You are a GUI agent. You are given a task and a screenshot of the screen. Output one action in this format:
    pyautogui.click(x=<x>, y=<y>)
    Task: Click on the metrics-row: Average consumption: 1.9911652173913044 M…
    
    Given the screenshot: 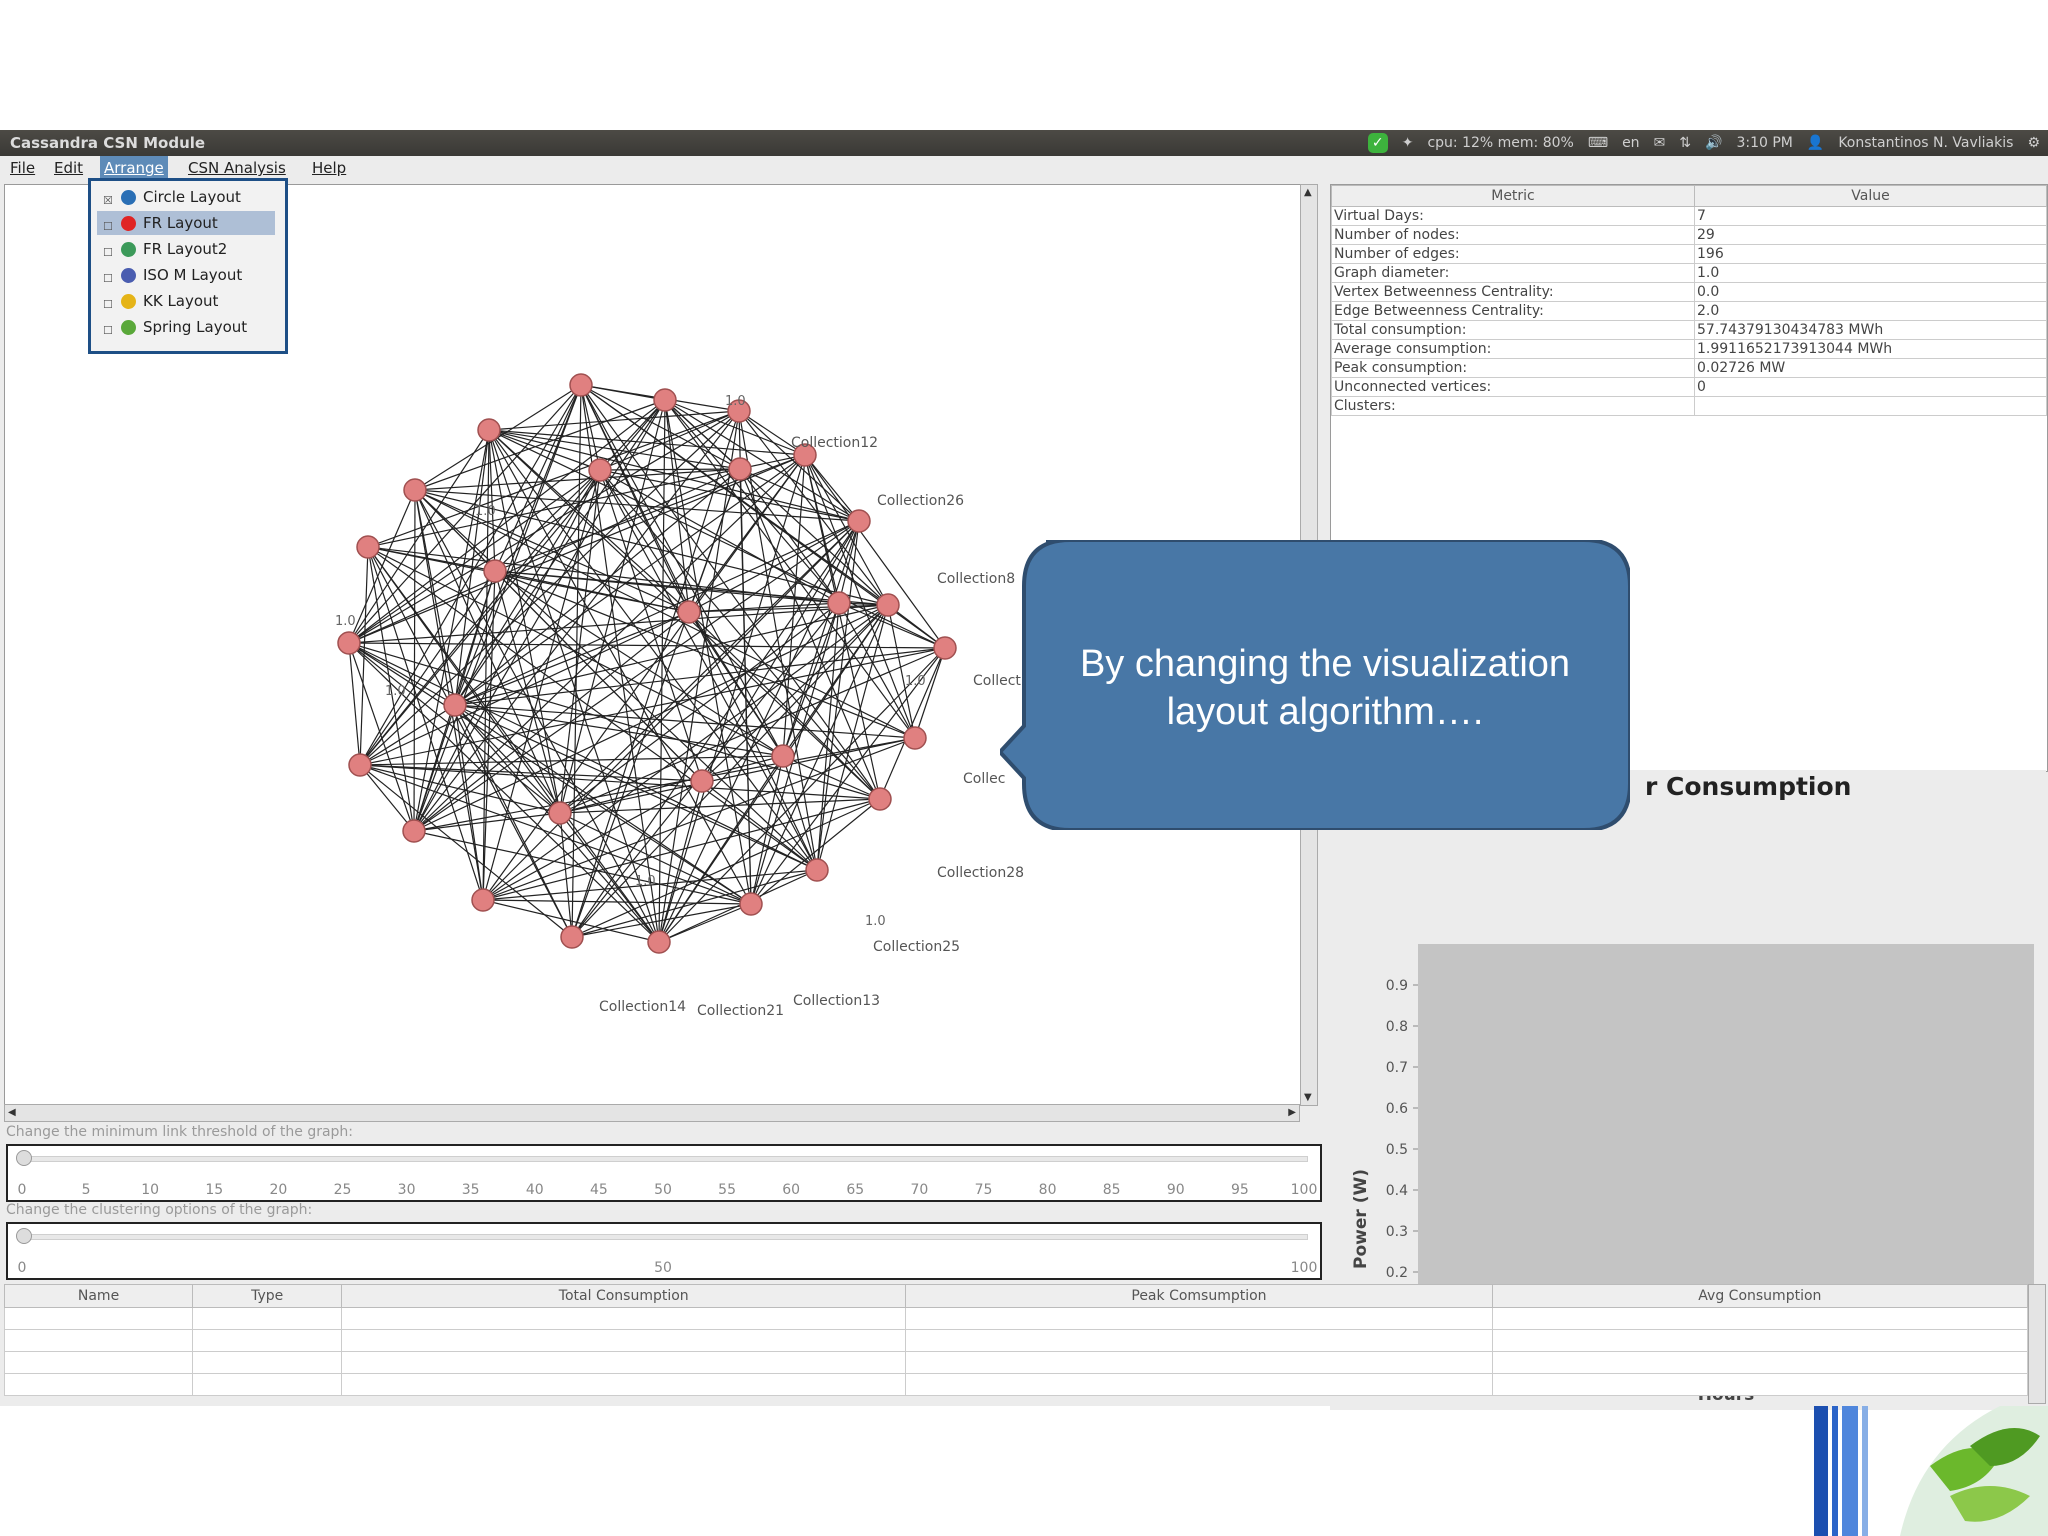 What is the action you would take?
    pyautogui.click(x=1689, y=349)
    